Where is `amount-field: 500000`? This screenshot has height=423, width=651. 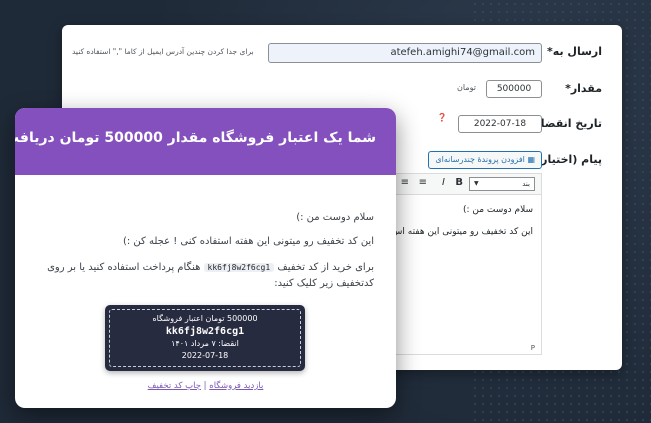
amount-field: 500000 is located at coordinates (514, 89).